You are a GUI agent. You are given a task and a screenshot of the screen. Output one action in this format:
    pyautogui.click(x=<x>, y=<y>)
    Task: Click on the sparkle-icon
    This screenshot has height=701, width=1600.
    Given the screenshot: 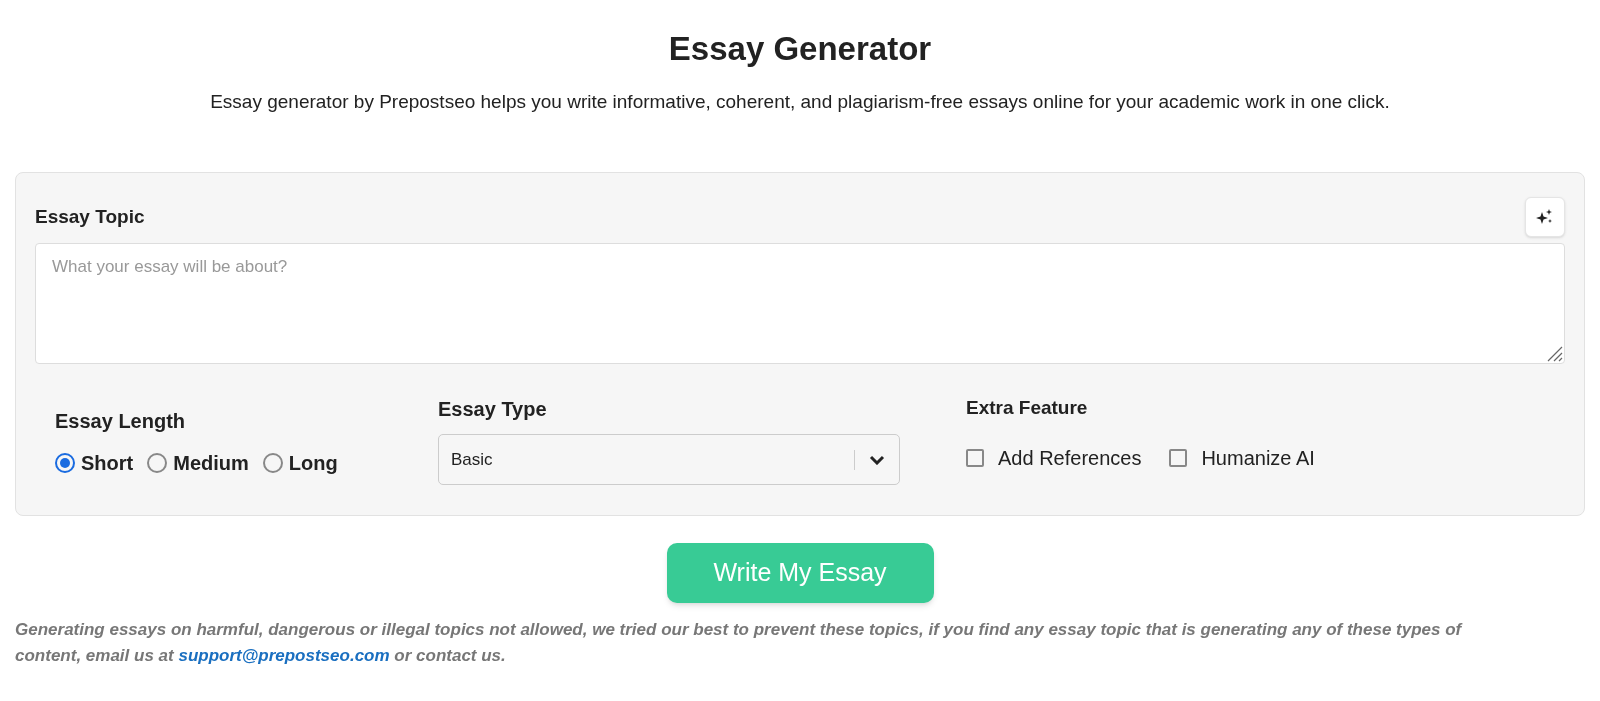 What is the action you would take?
    pyautogui.click(x=1545, y=217)
    